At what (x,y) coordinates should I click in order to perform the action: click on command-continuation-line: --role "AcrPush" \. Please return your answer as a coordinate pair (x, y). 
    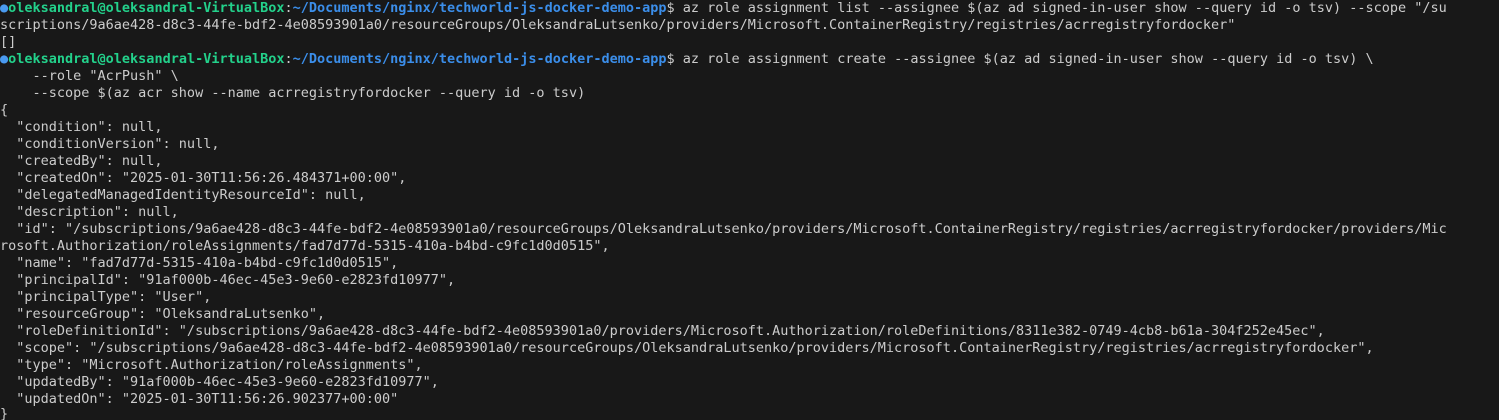
    Looking at the image, I should click on (89, 76).